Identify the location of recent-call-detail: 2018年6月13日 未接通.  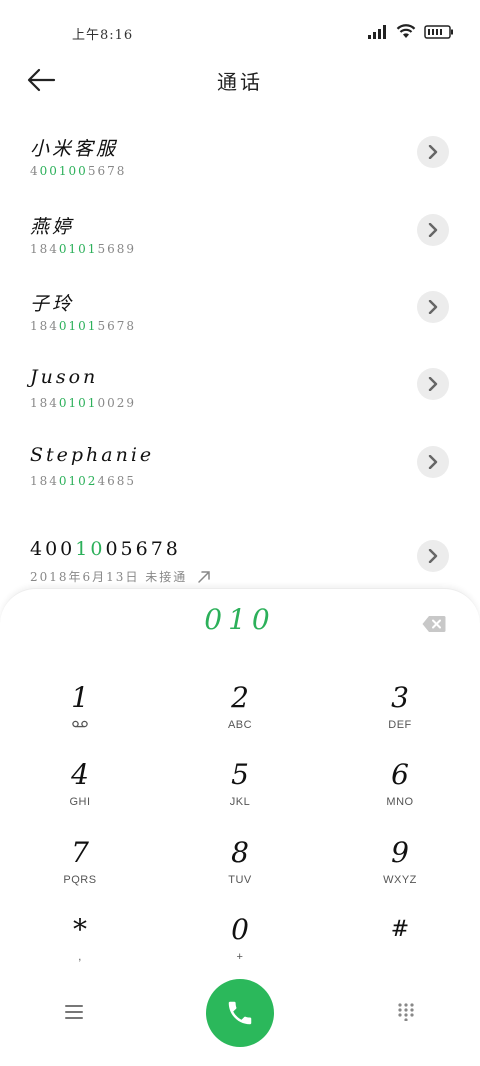
(109, 577).